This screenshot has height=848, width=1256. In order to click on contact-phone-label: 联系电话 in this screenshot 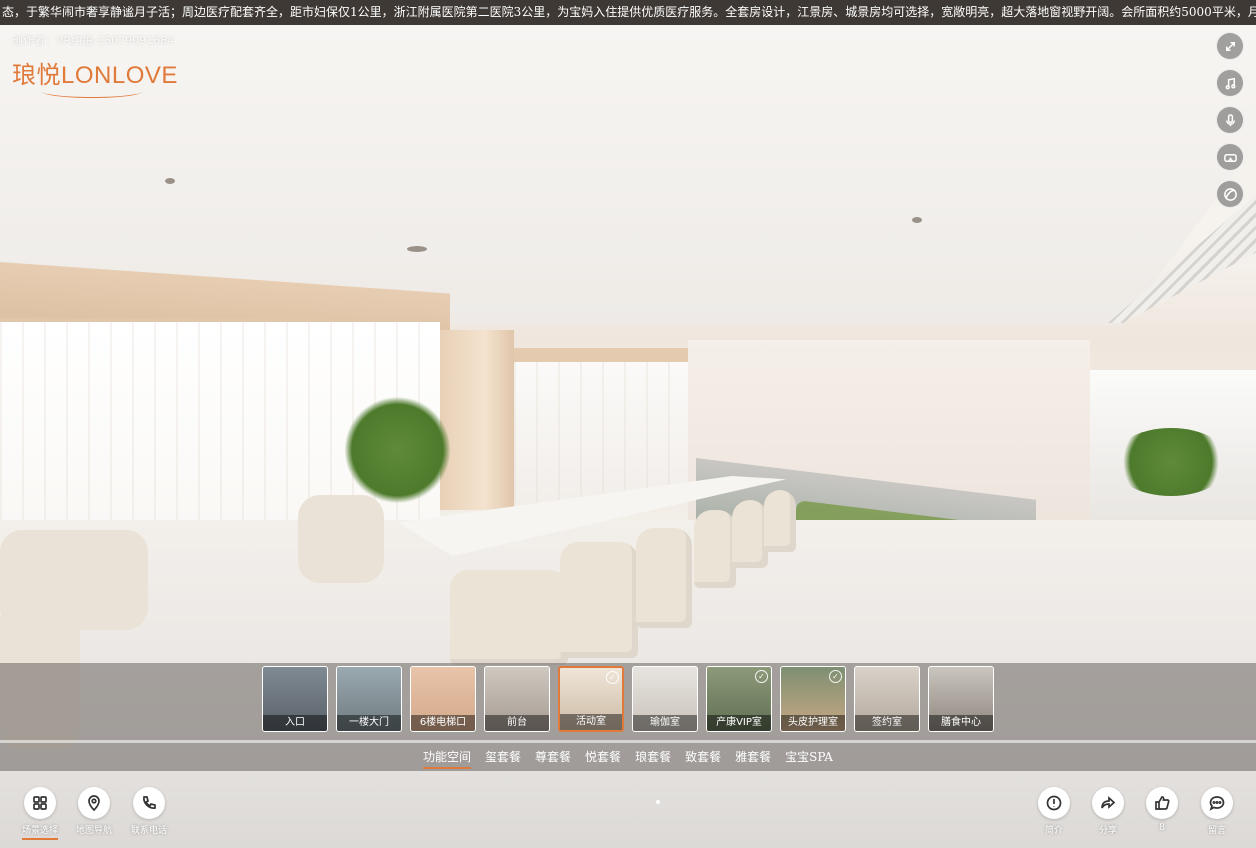, I will do `click(148, 831)`.